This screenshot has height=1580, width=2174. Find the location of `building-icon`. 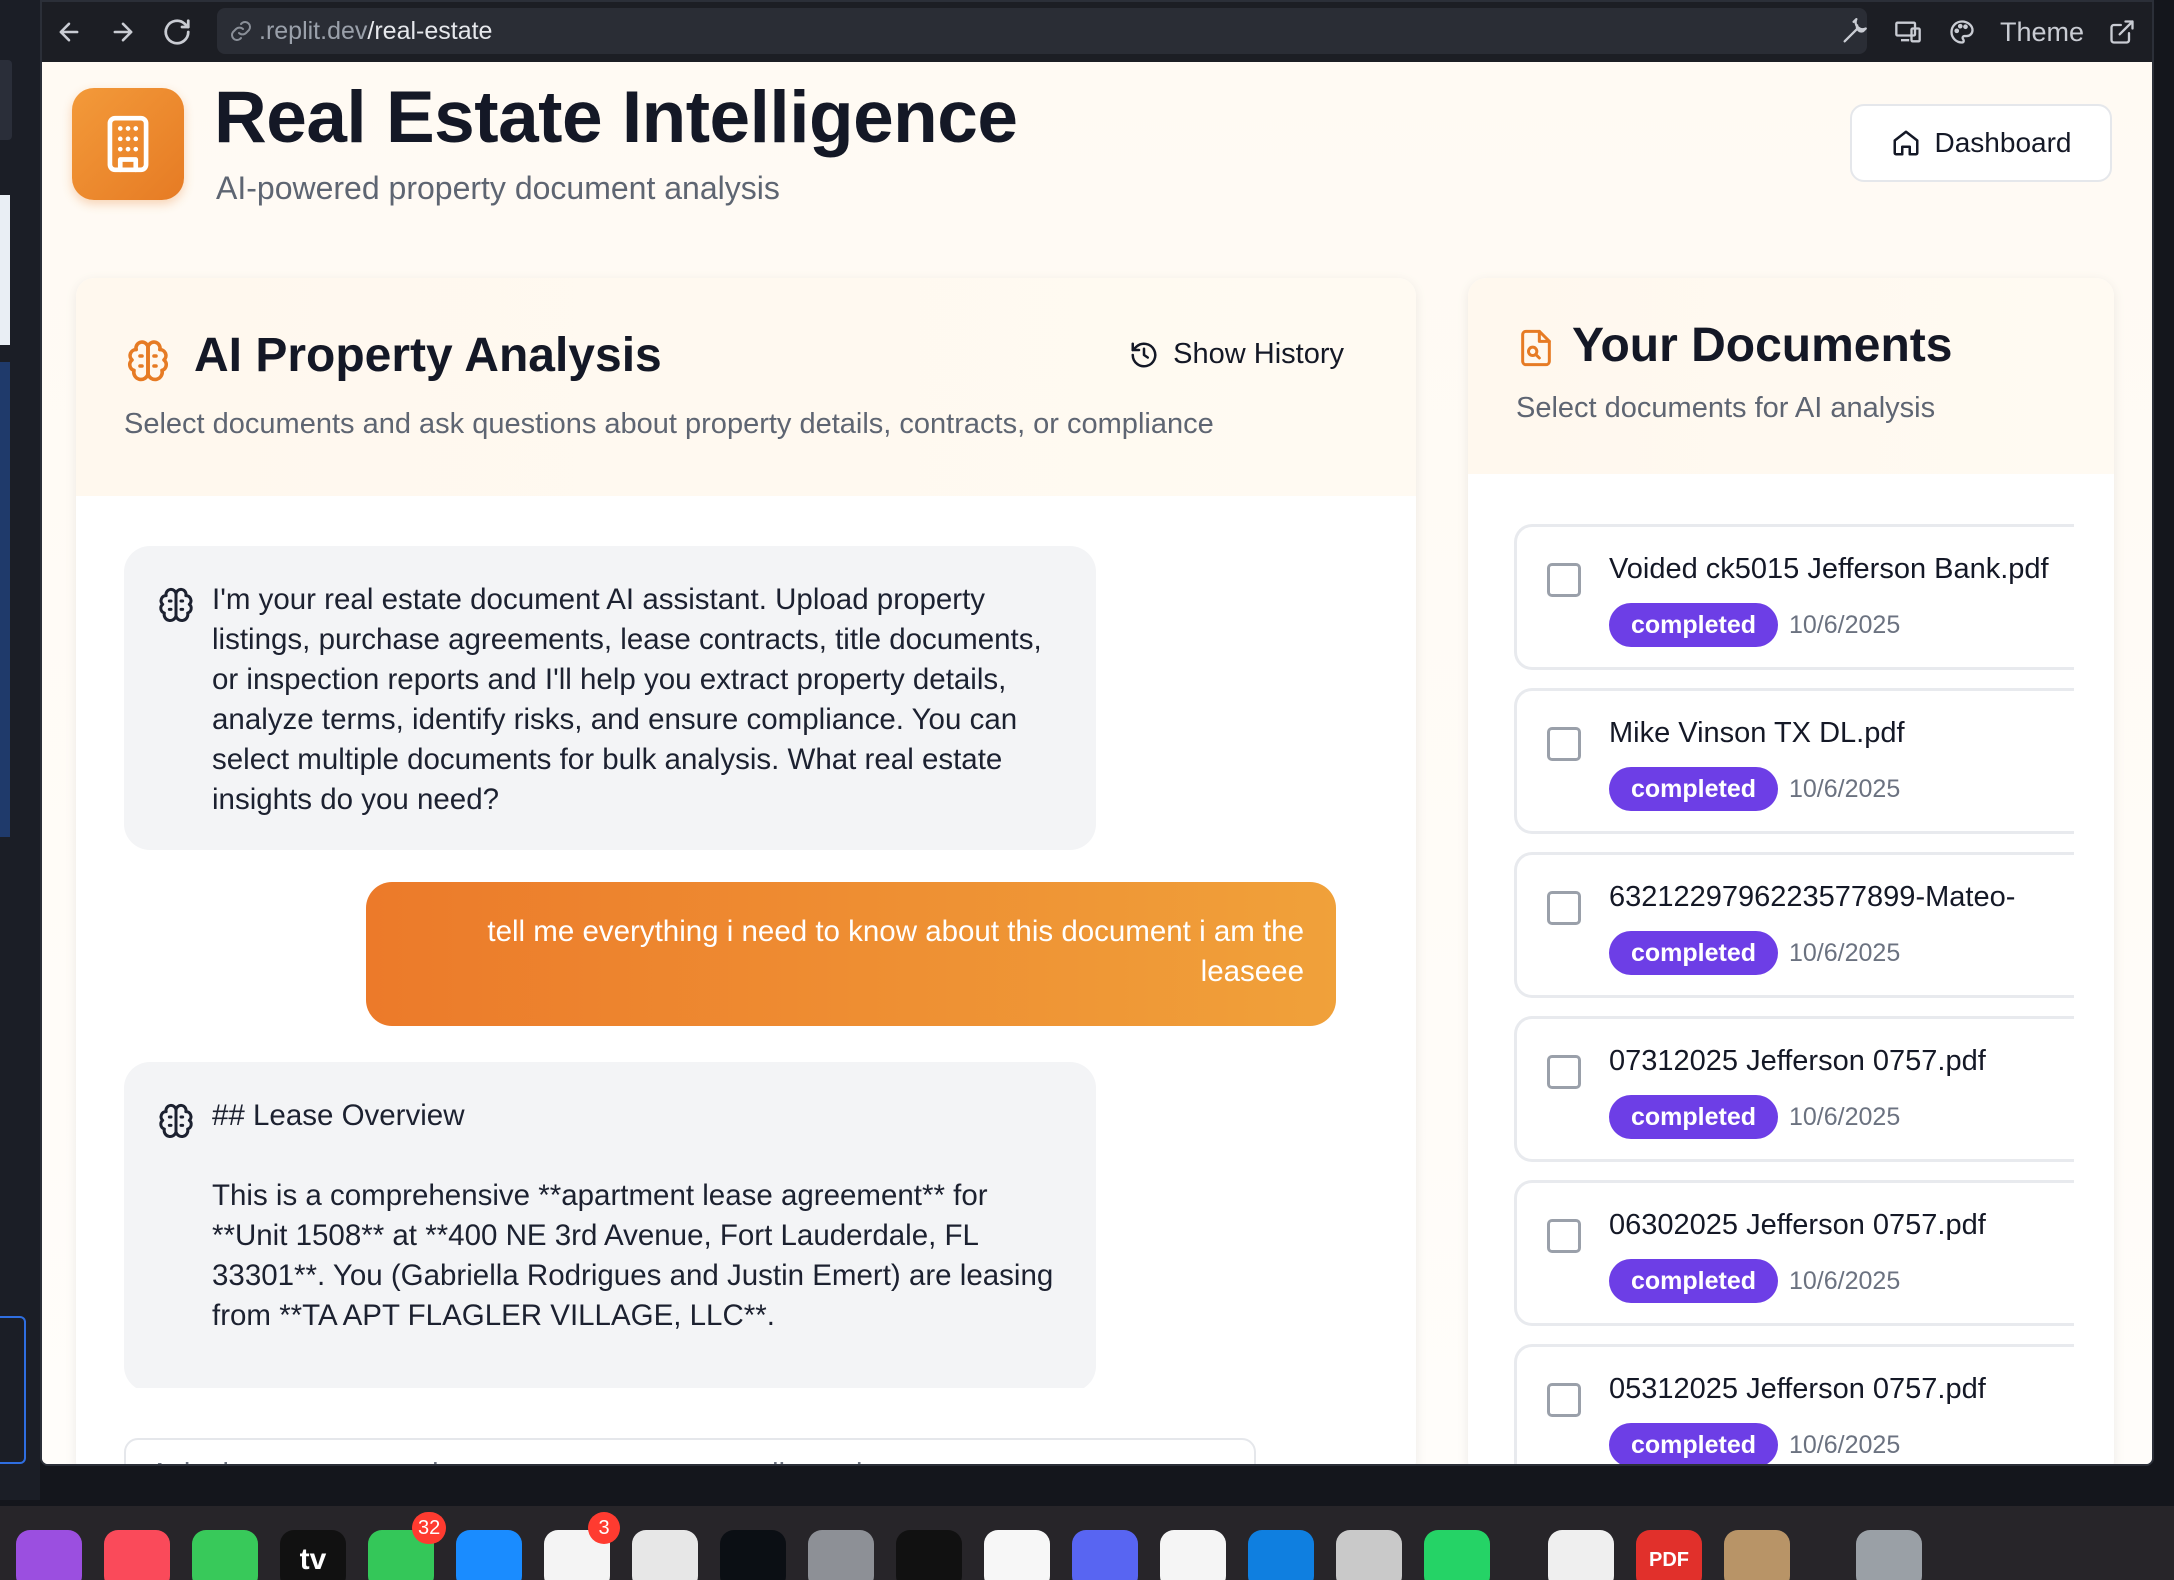

building-icon is located at coordinates (128, 144).